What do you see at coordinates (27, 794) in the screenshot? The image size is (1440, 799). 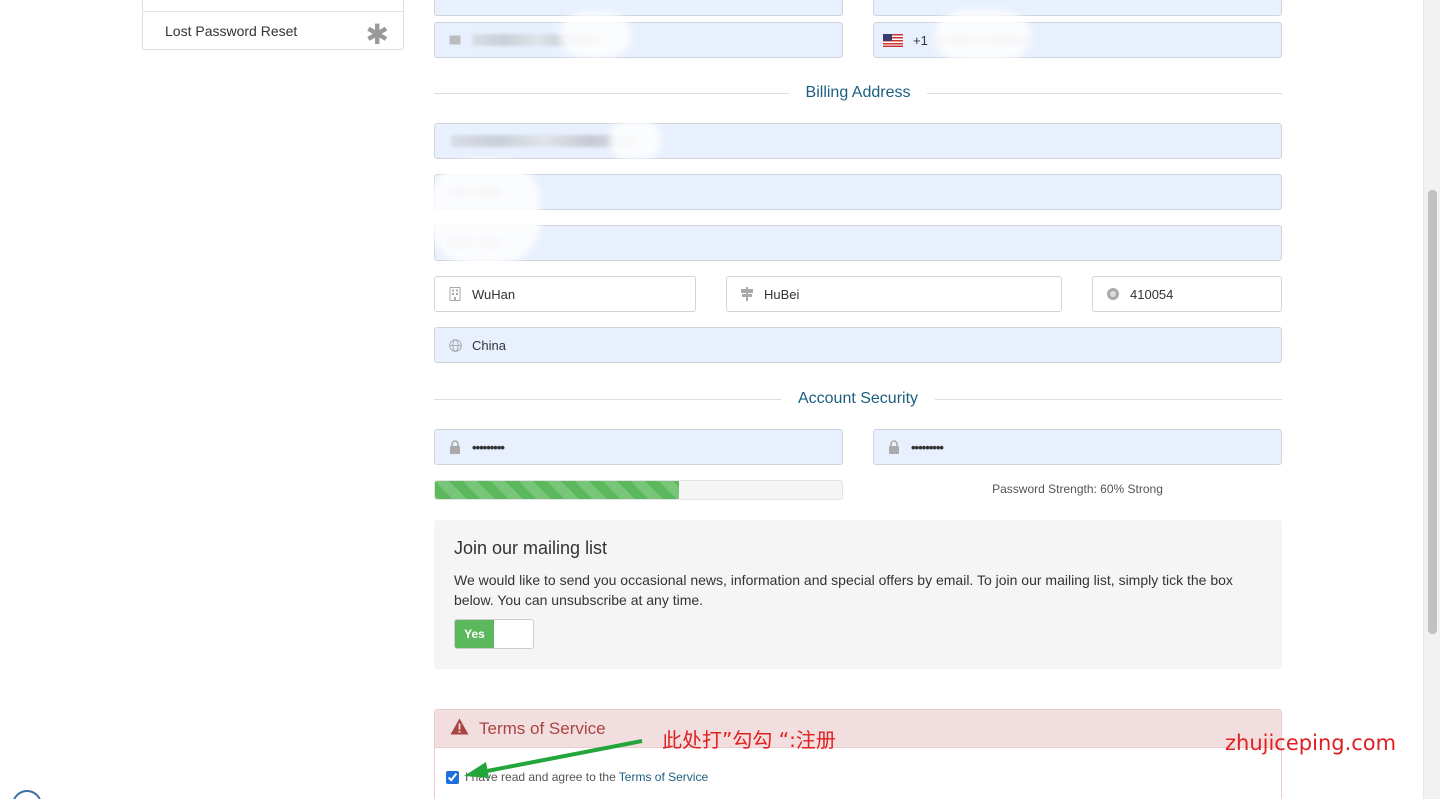 I see `chat-widget-icon` at bounding box center [27, 794].